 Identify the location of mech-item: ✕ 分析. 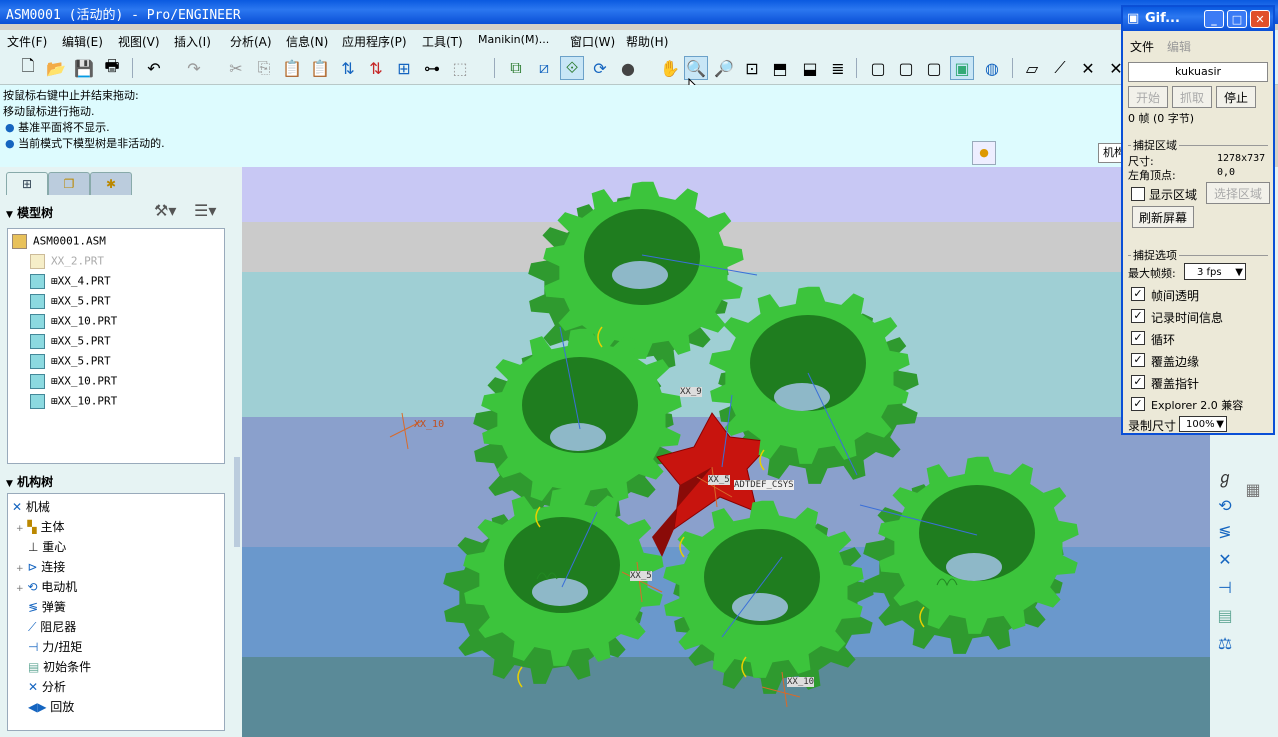
(47, 686).